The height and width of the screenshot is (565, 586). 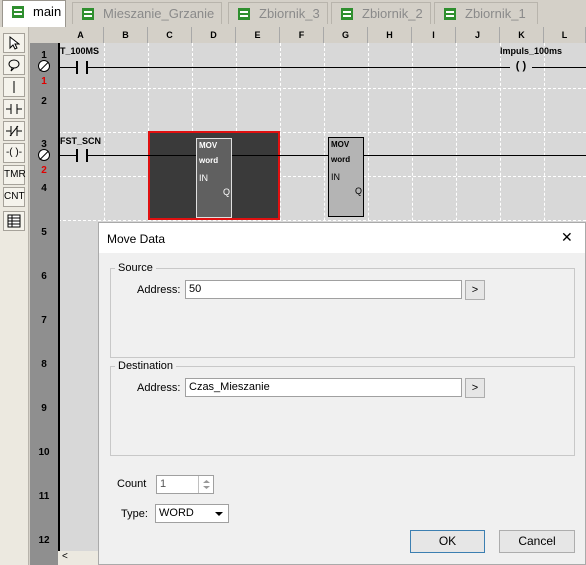 What do you see at coordinates (323, 289) in the screenshot?
I see `source-address-input: 50` at bounding box center [323, 289].